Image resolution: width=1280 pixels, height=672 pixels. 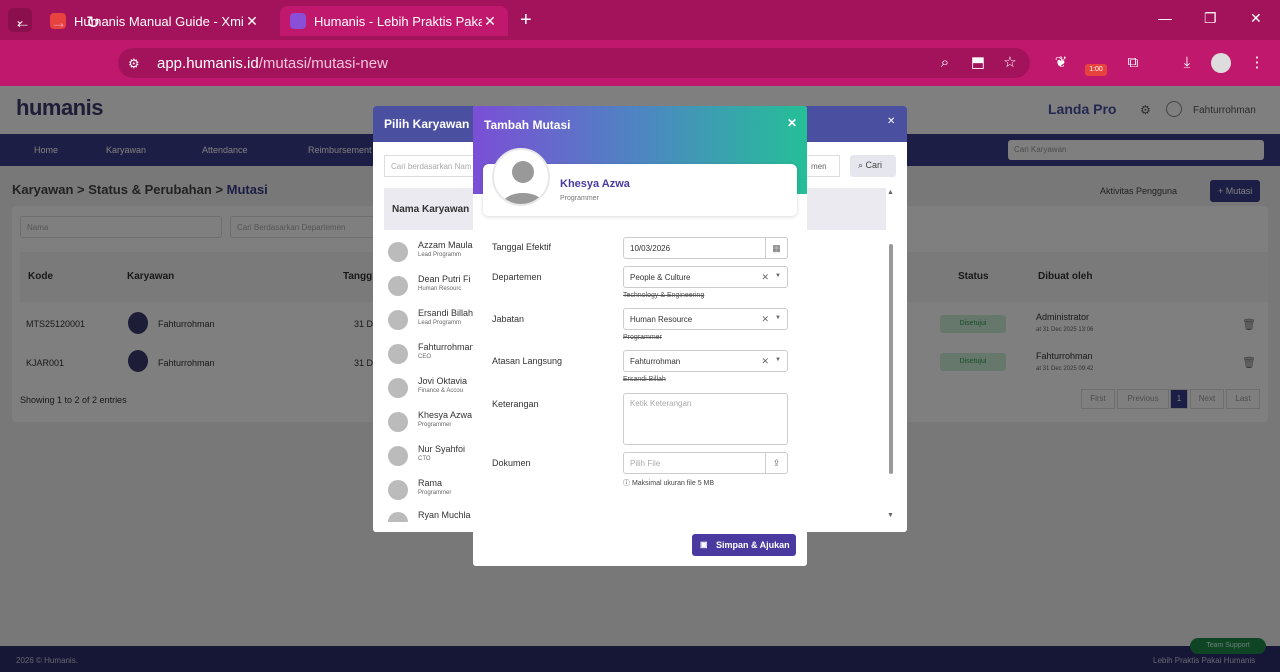 What do you see at coordinates (443, 381) in the screenshot?
I see `employee-name: Jovi Oktavia` at bounding box center [443, 381].